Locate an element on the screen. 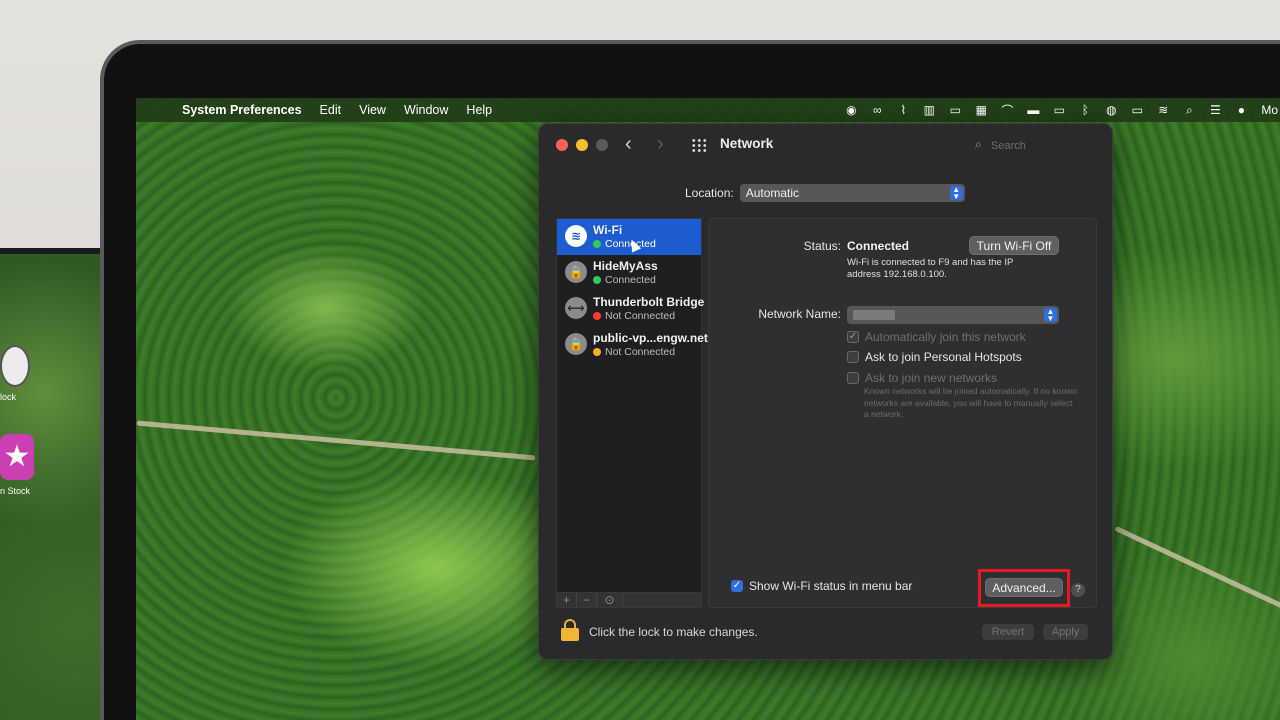 The height and width of the screenshot is (720, 1280). menu-app-name: System Preferences is located at coordinates (242, 110).